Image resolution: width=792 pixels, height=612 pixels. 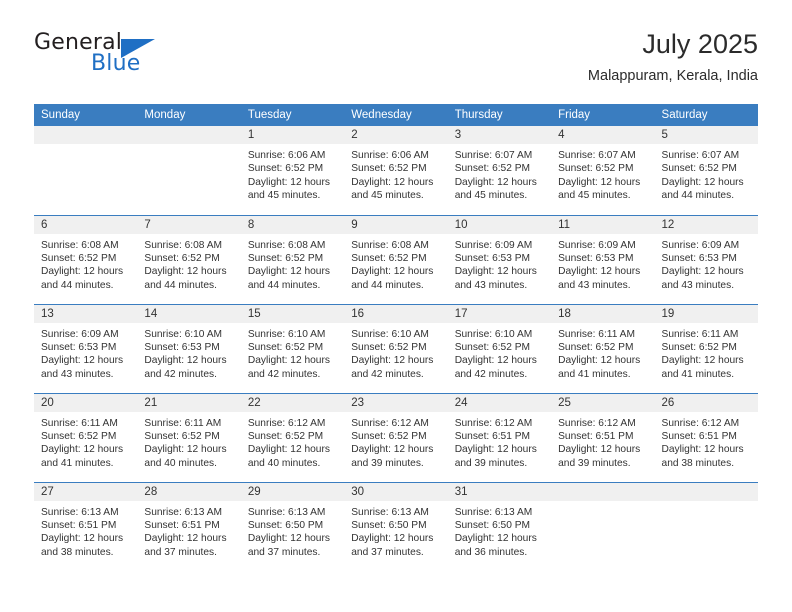 I want to click on day-number: 12, so click(x=706, y=224).